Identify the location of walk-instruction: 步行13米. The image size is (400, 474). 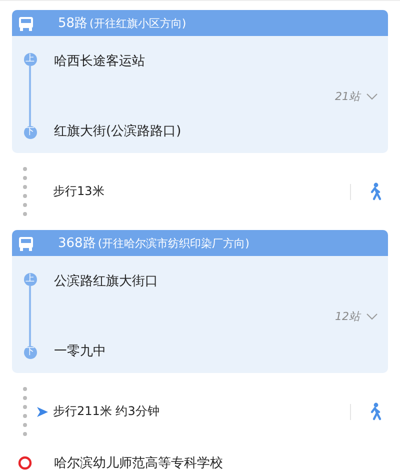
(78, 191).